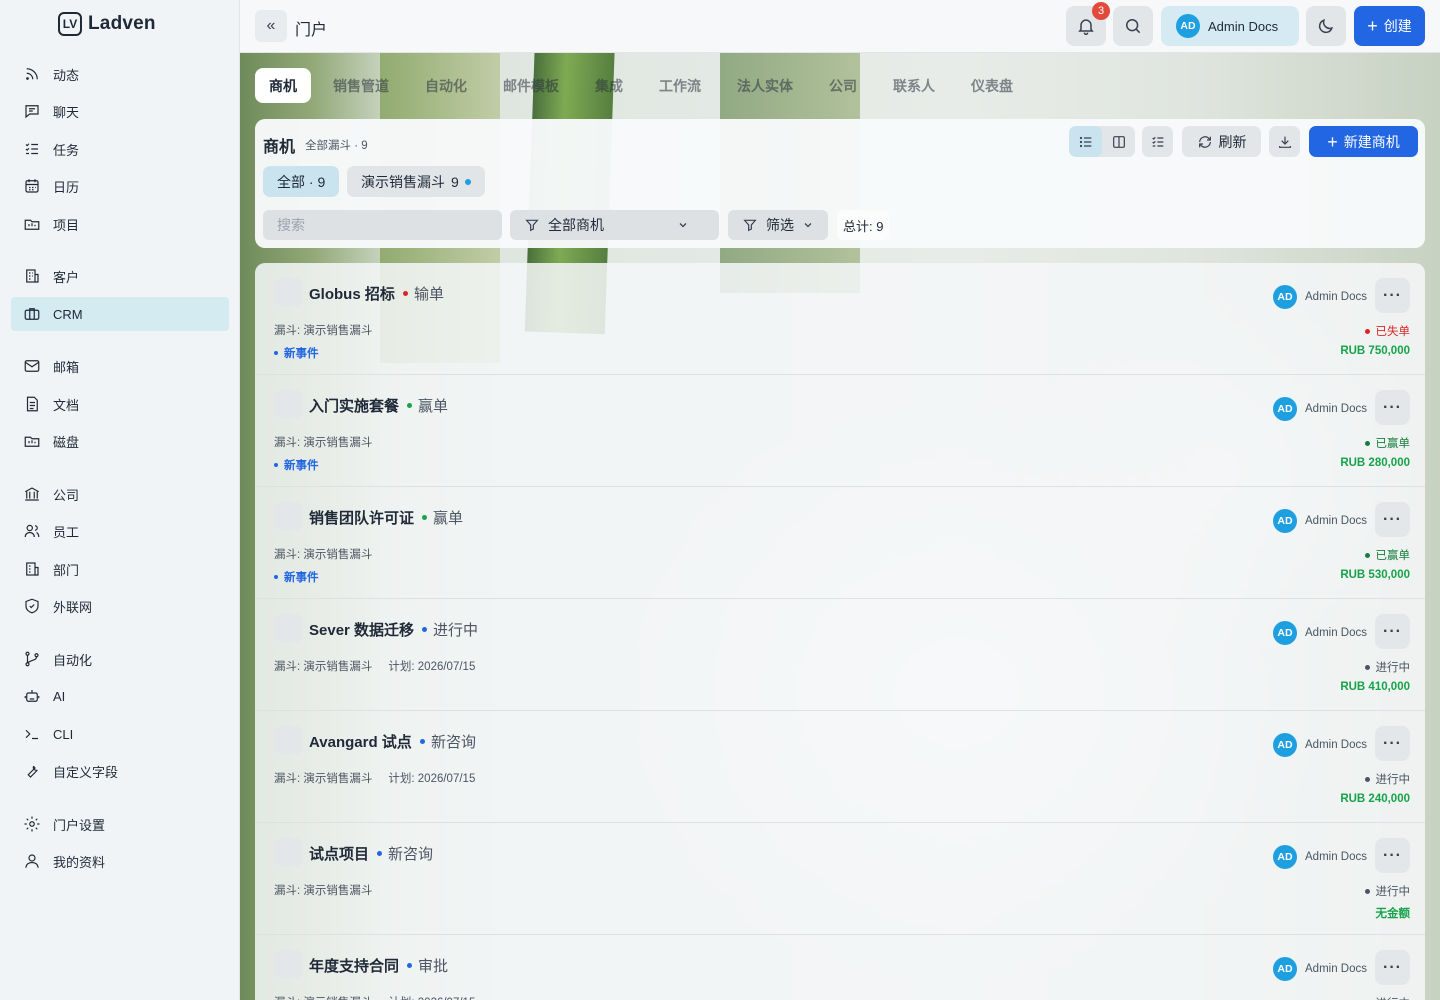  Describe the element at coordinates (374, 997) in the screenshot. I see `deal-meta: 漏斗: 演示销售漏斗 计划: 2026/07/15` at that location.